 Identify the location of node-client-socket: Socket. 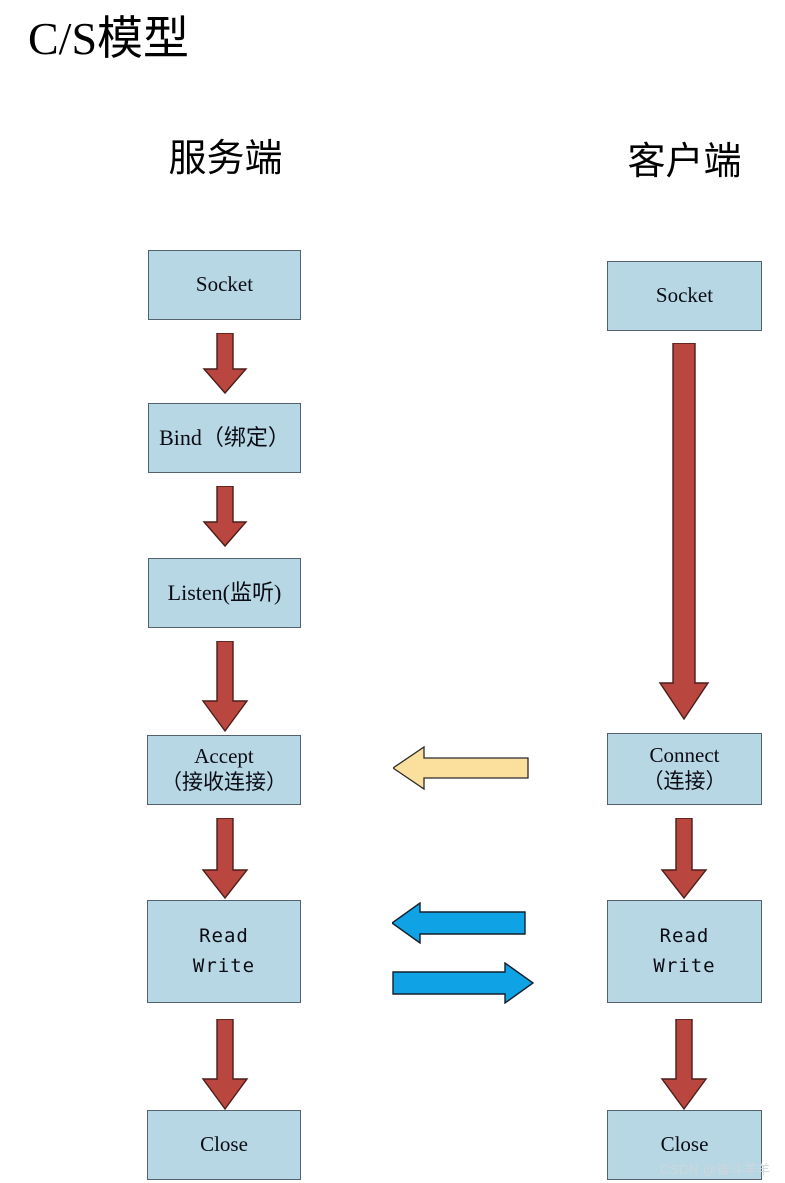
(684, 296).